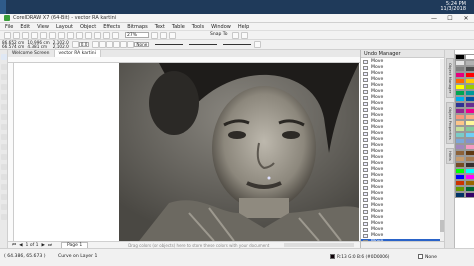 The width and height of the screenshot is (474, 266). What do you see at coordinates (244, 35) in the screenshot?
I see `launch-icon` at bounding box center [244, 35].